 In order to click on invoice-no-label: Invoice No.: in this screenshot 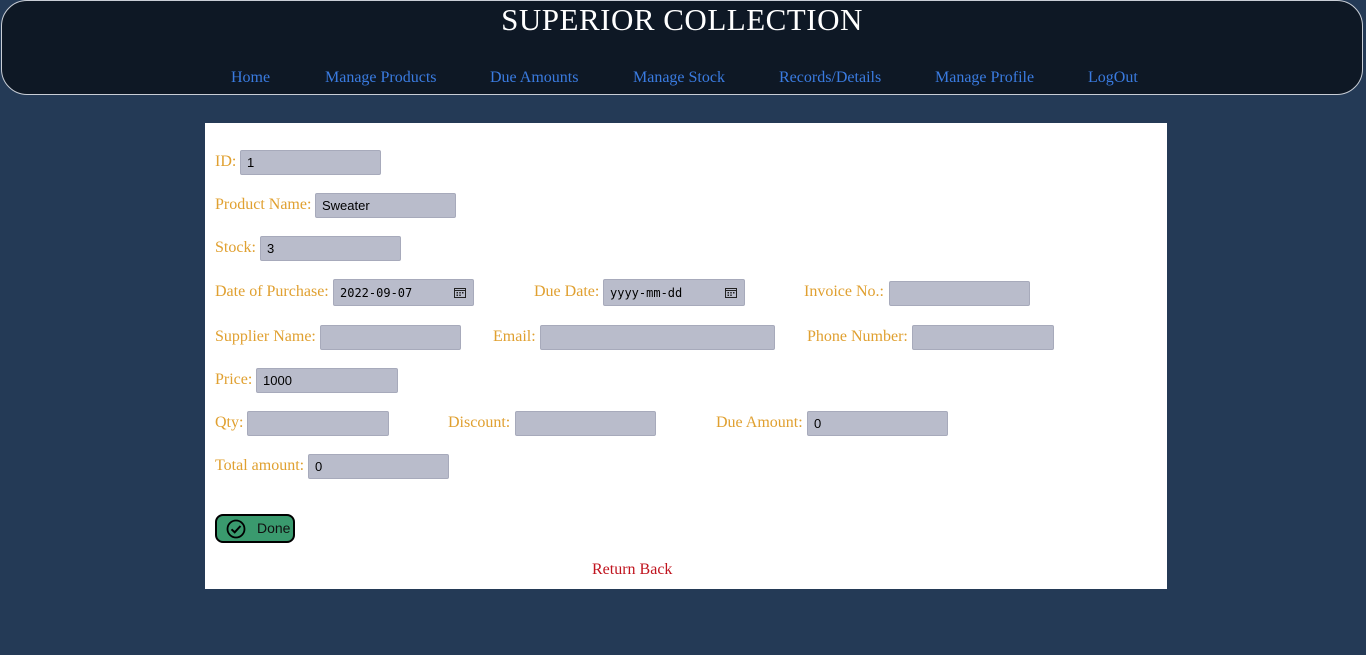, I will do `click(844, 291)`.